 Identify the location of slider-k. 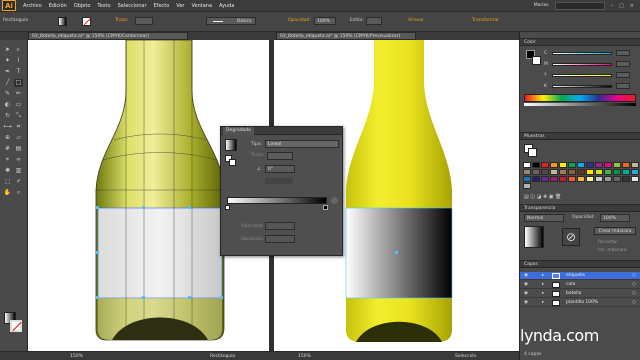
(582, 86).